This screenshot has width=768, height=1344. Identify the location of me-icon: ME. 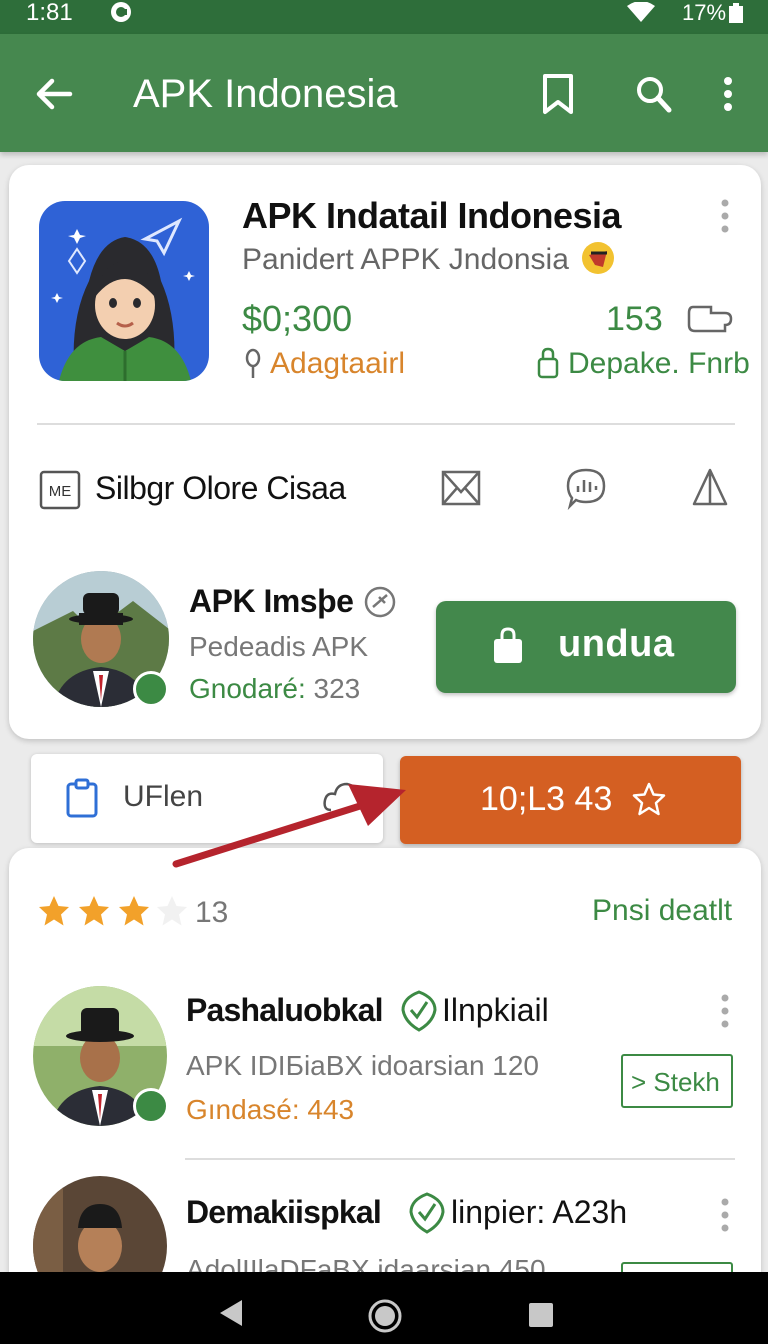
(60, 490).